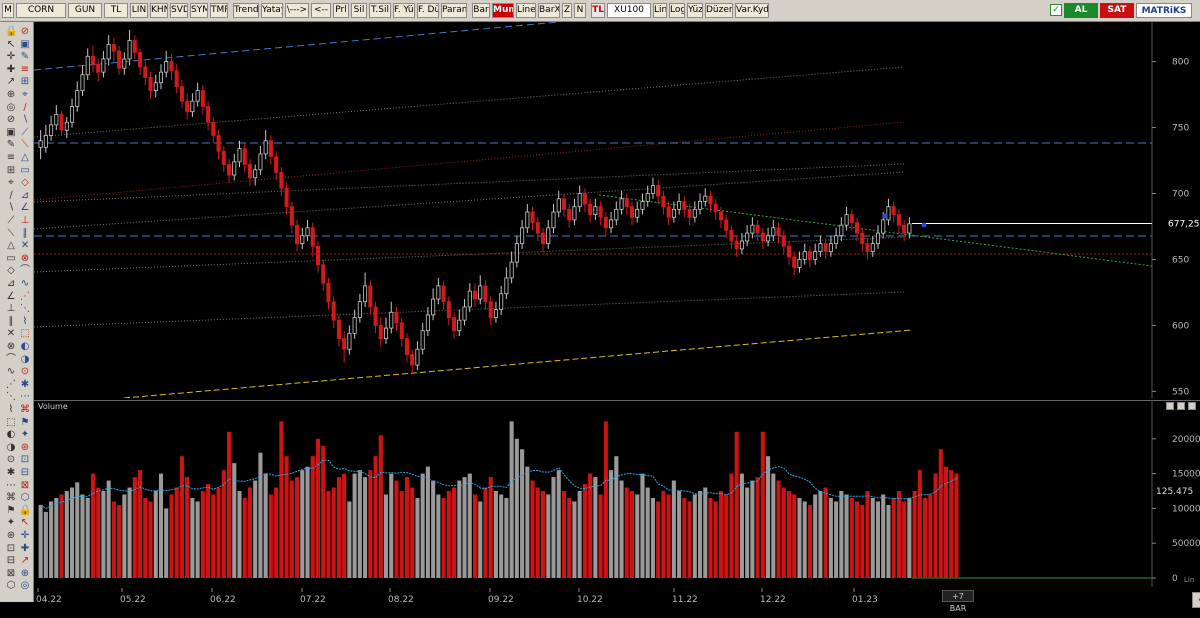 Image resolution: width=1200 pixels, height=618 pixels. I want to click on toolbar-item-0: M, so click(8, 10).